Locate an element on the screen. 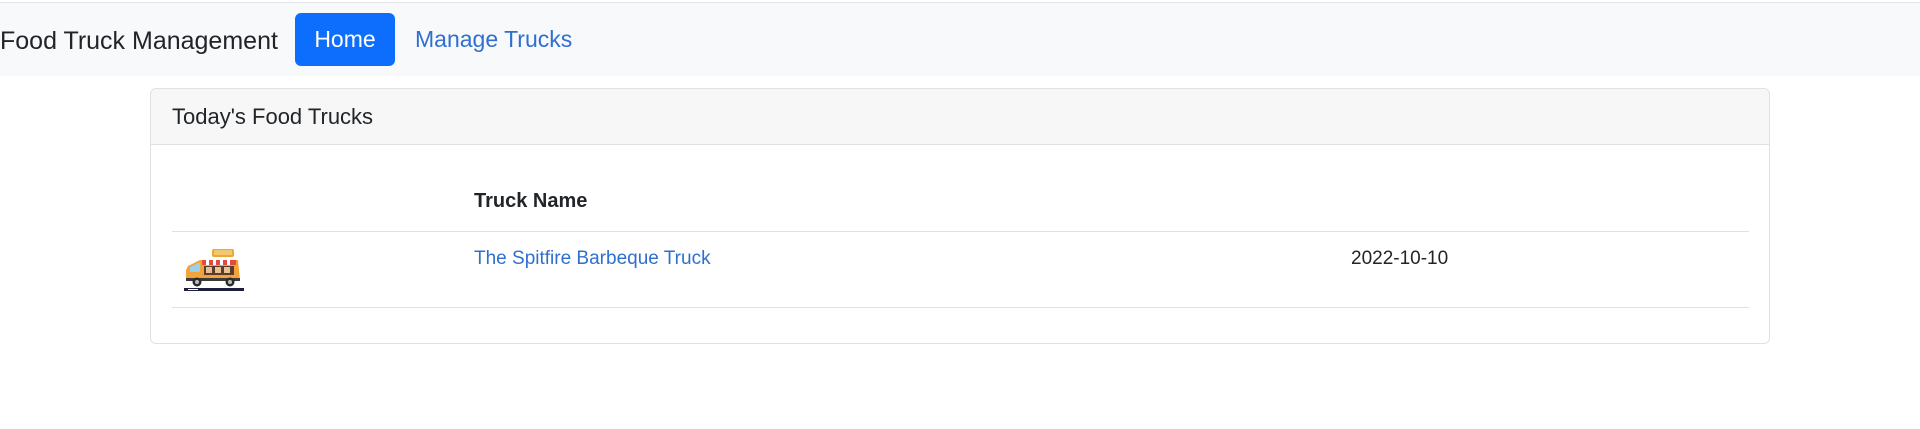 This screenshot has width=1920, height=429. brand-title: Food Truck Management is located at coordinates (139, 41).